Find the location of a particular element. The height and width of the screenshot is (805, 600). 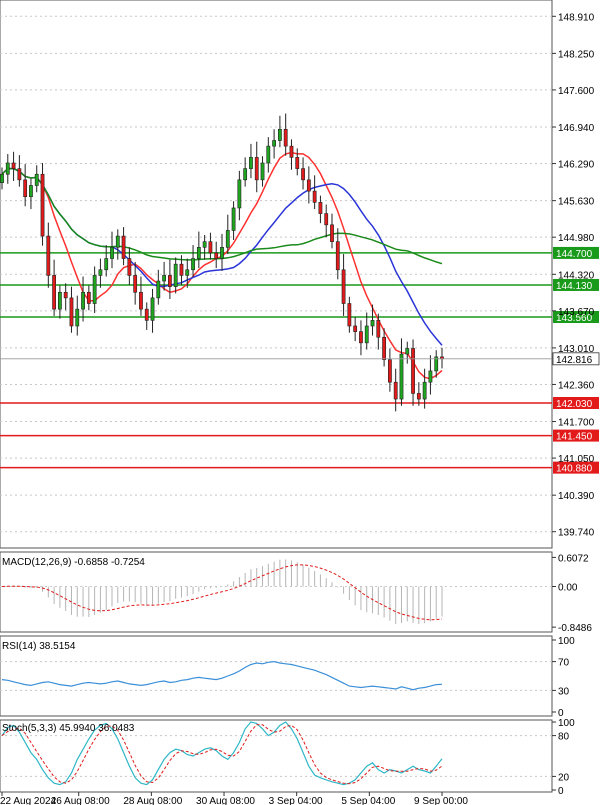

current-price-label: 142.816 is located at coordinates (574, 360).